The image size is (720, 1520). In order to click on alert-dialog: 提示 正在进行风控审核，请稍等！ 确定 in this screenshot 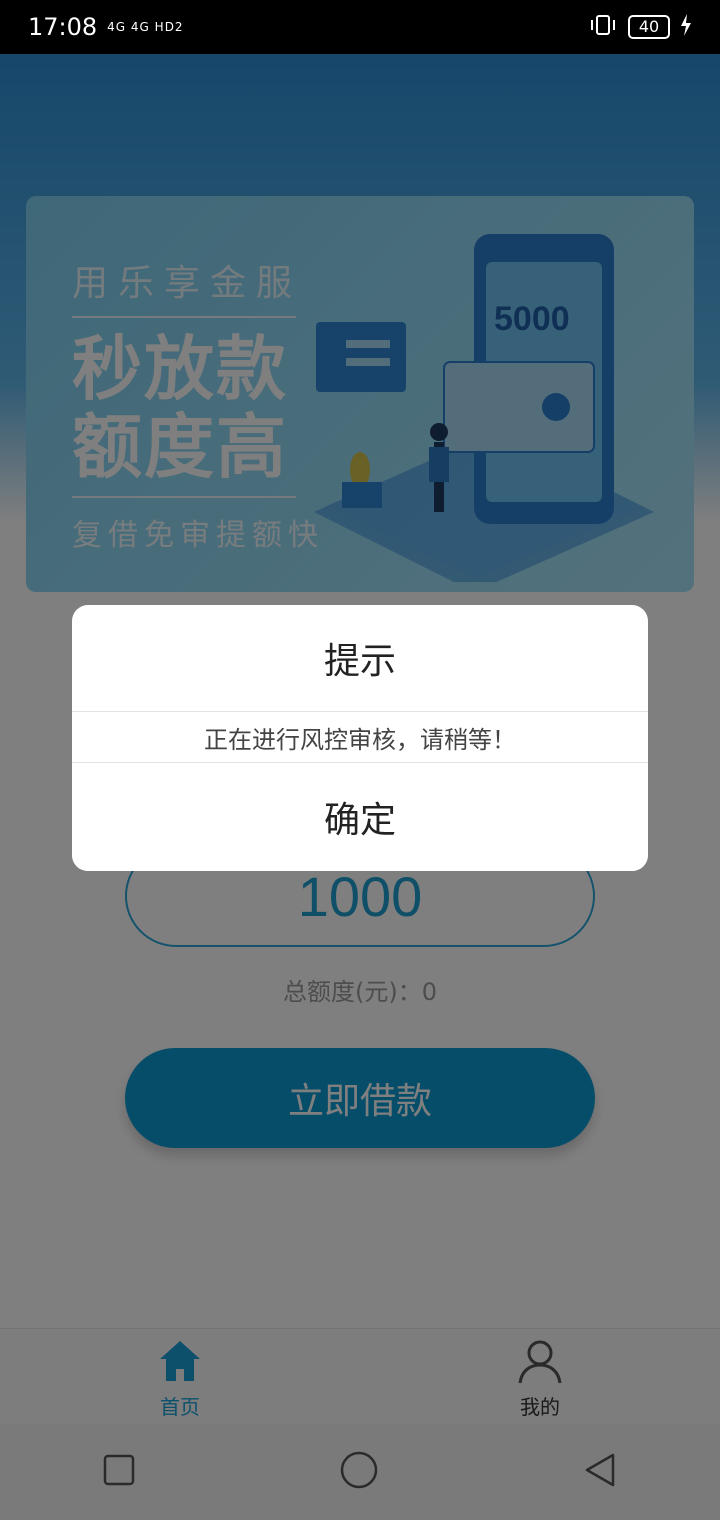, I will do `click(360, 738)`.